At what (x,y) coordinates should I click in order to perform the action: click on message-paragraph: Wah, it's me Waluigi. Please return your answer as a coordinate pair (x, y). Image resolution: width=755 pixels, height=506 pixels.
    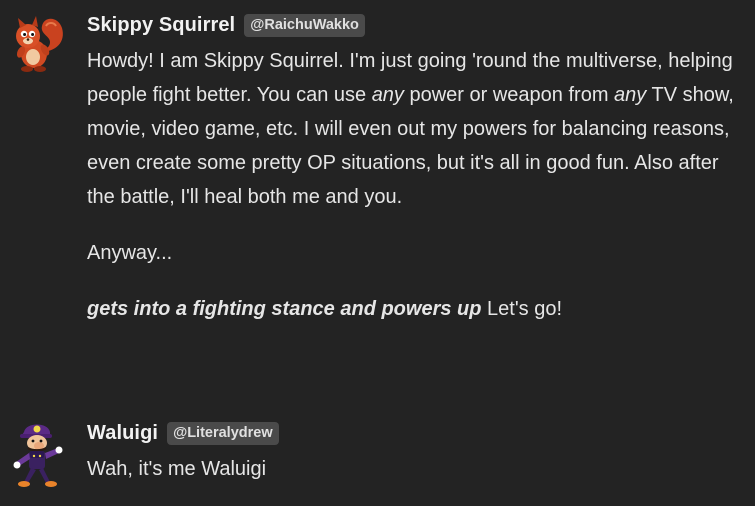
    Looking at the image, I should click on (177, 469).